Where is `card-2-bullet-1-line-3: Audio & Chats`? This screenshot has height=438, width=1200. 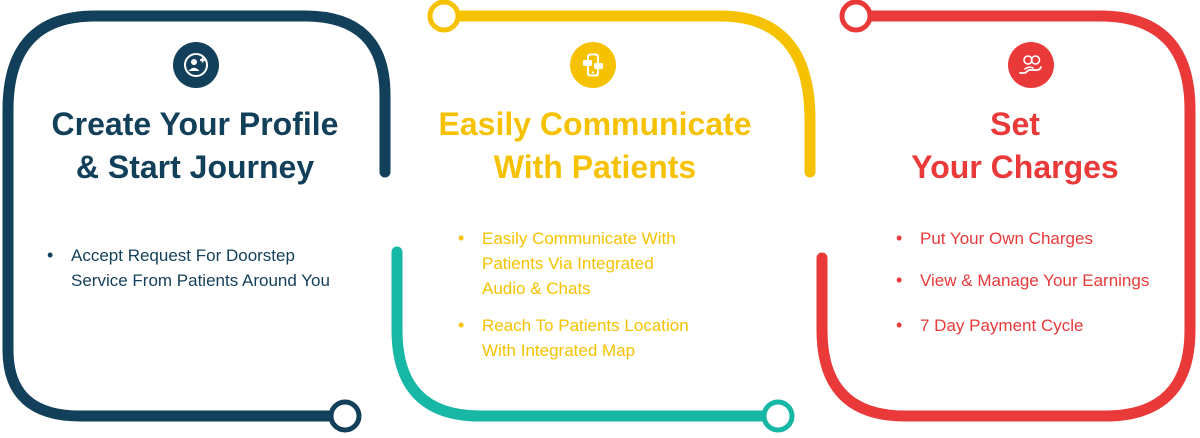
card-2-bullet-1-line-3: Audio & Chats is located at coordinates (536, 288).